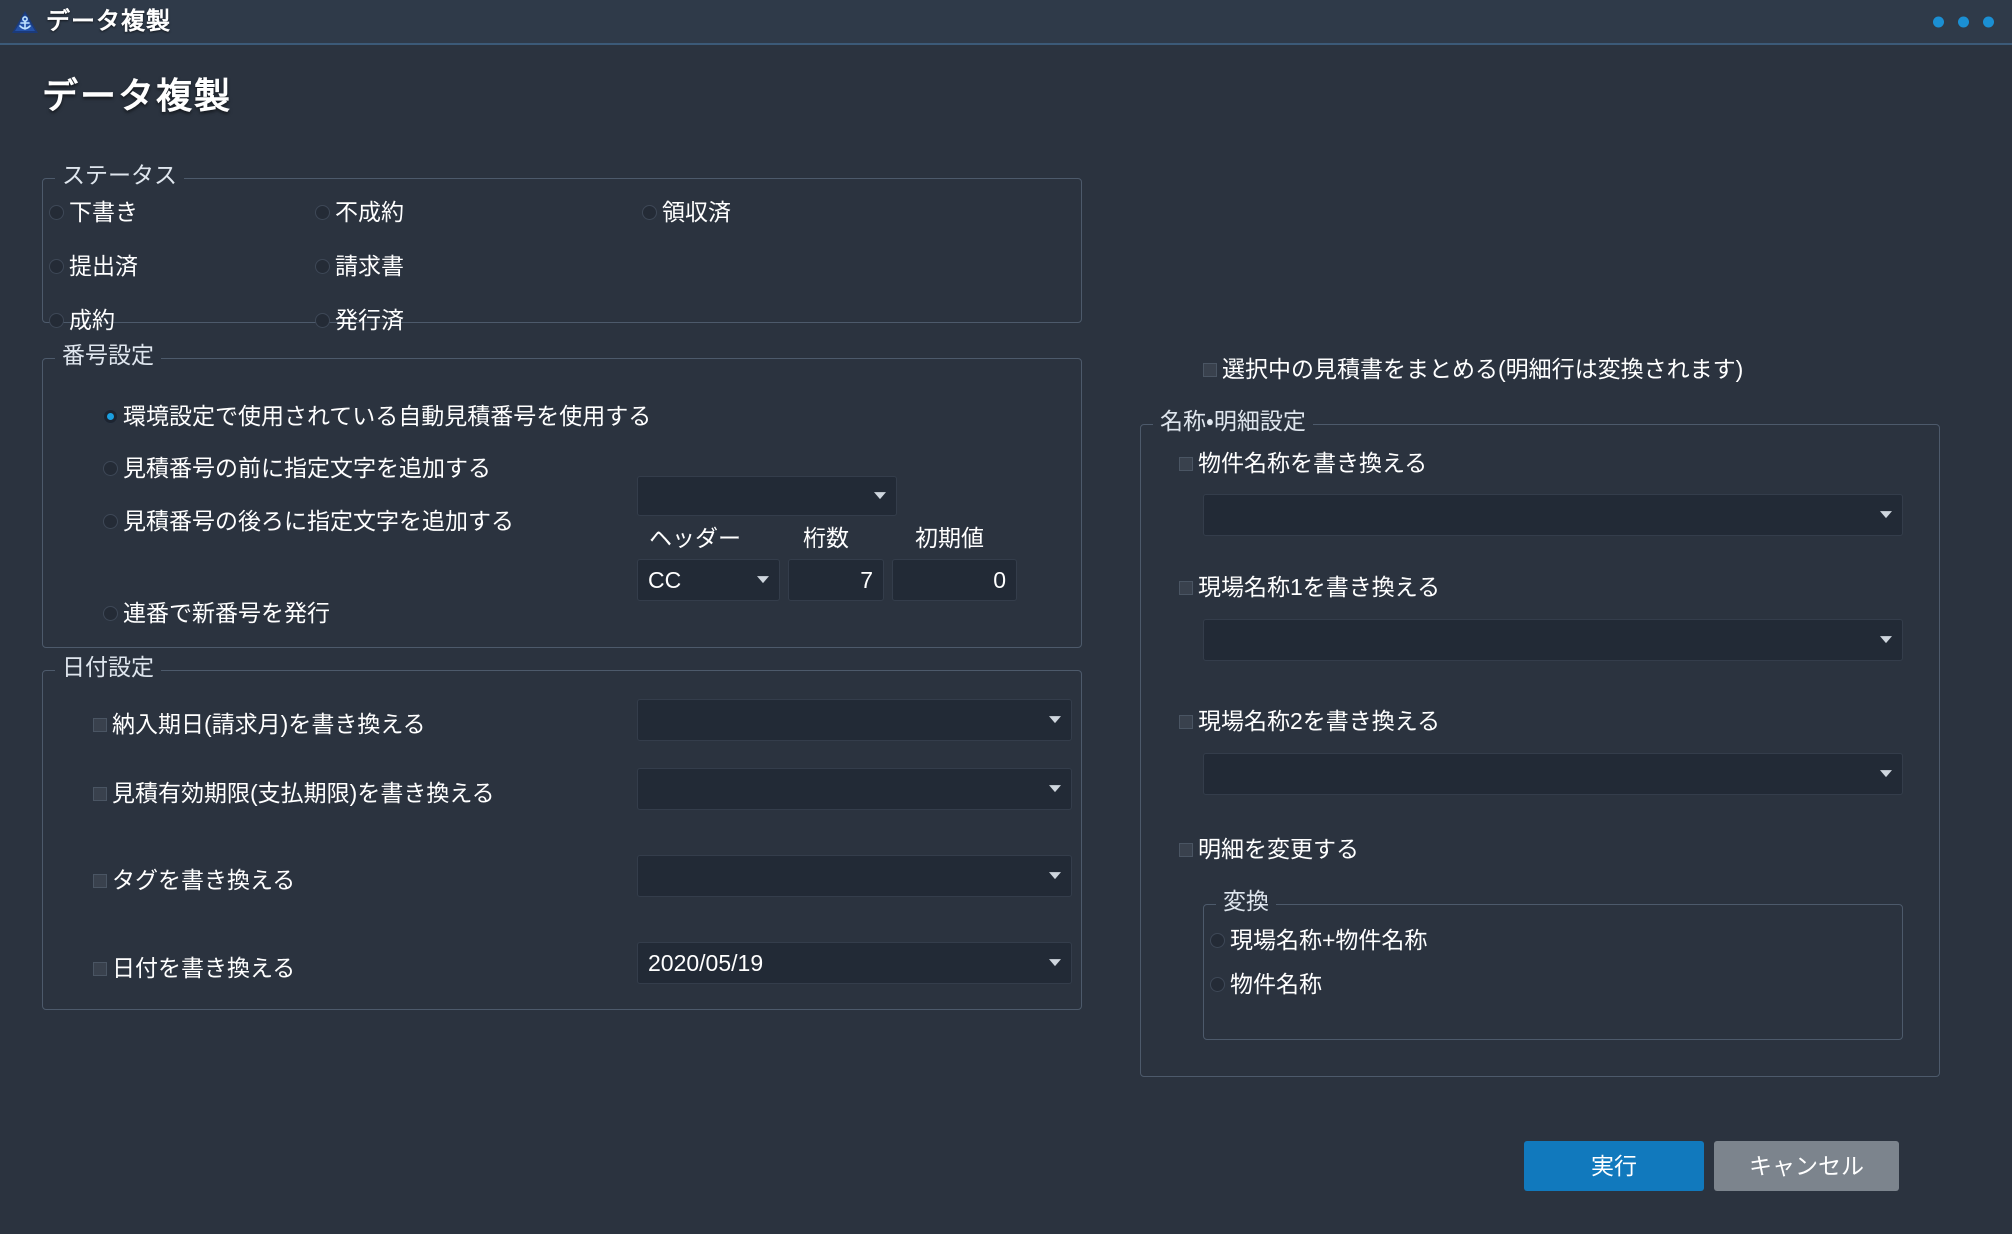  I want to click on checkbox-delivery-date: 納入期日(請求月)を書き換える, so click(259, 724).